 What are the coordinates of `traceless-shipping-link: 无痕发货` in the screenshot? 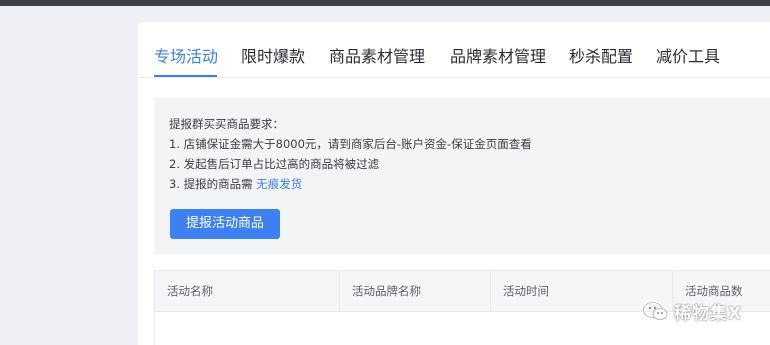 It's located at (279, 184).